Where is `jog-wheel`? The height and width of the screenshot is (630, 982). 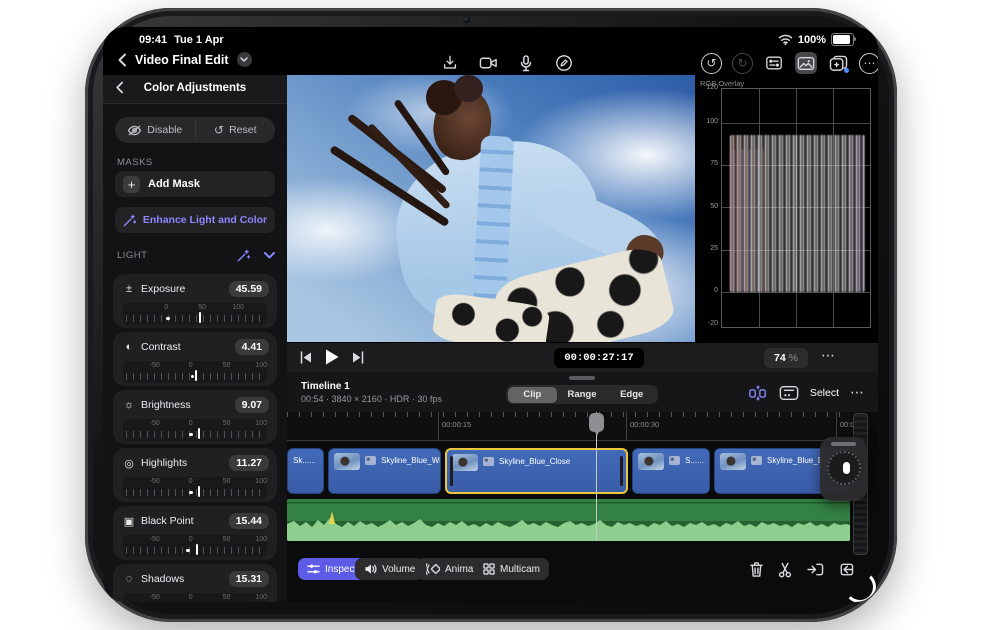 jog-wheel is located at coordinates (843, 469).